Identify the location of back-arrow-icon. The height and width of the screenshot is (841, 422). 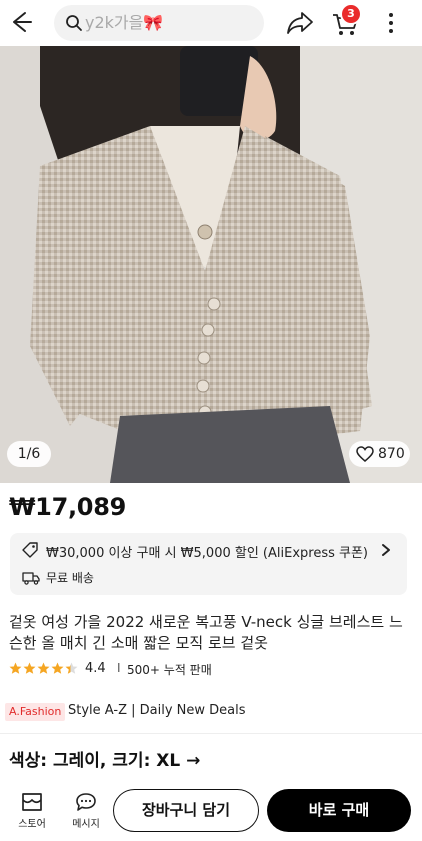
(23, 22).